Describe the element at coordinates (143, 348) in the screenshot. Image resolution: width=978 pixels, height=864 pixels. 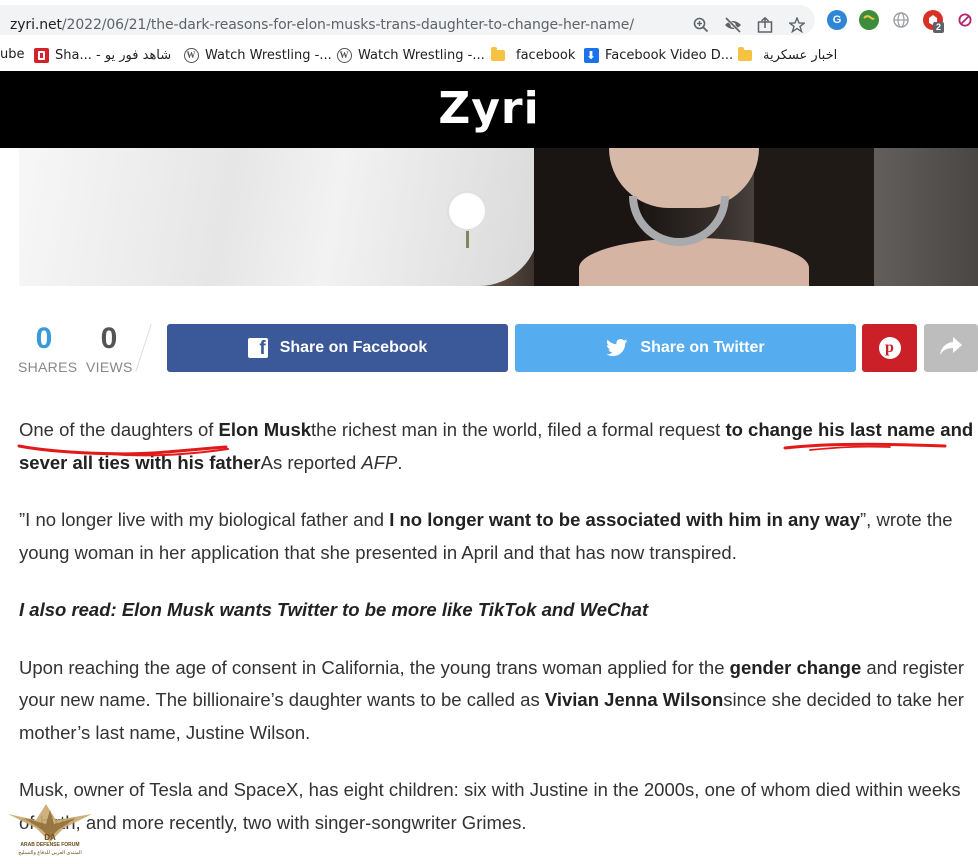
I see `counter-divider` at that location.